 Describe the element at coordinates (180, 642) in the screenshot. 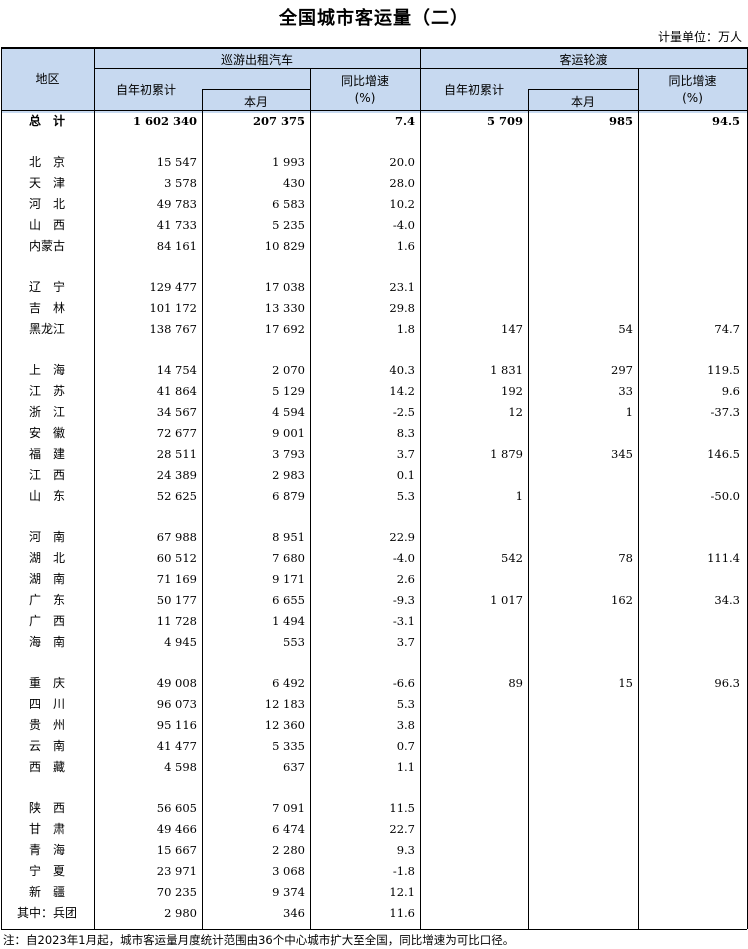

I see `cell-taxi-ytd: 4 945` at that location.